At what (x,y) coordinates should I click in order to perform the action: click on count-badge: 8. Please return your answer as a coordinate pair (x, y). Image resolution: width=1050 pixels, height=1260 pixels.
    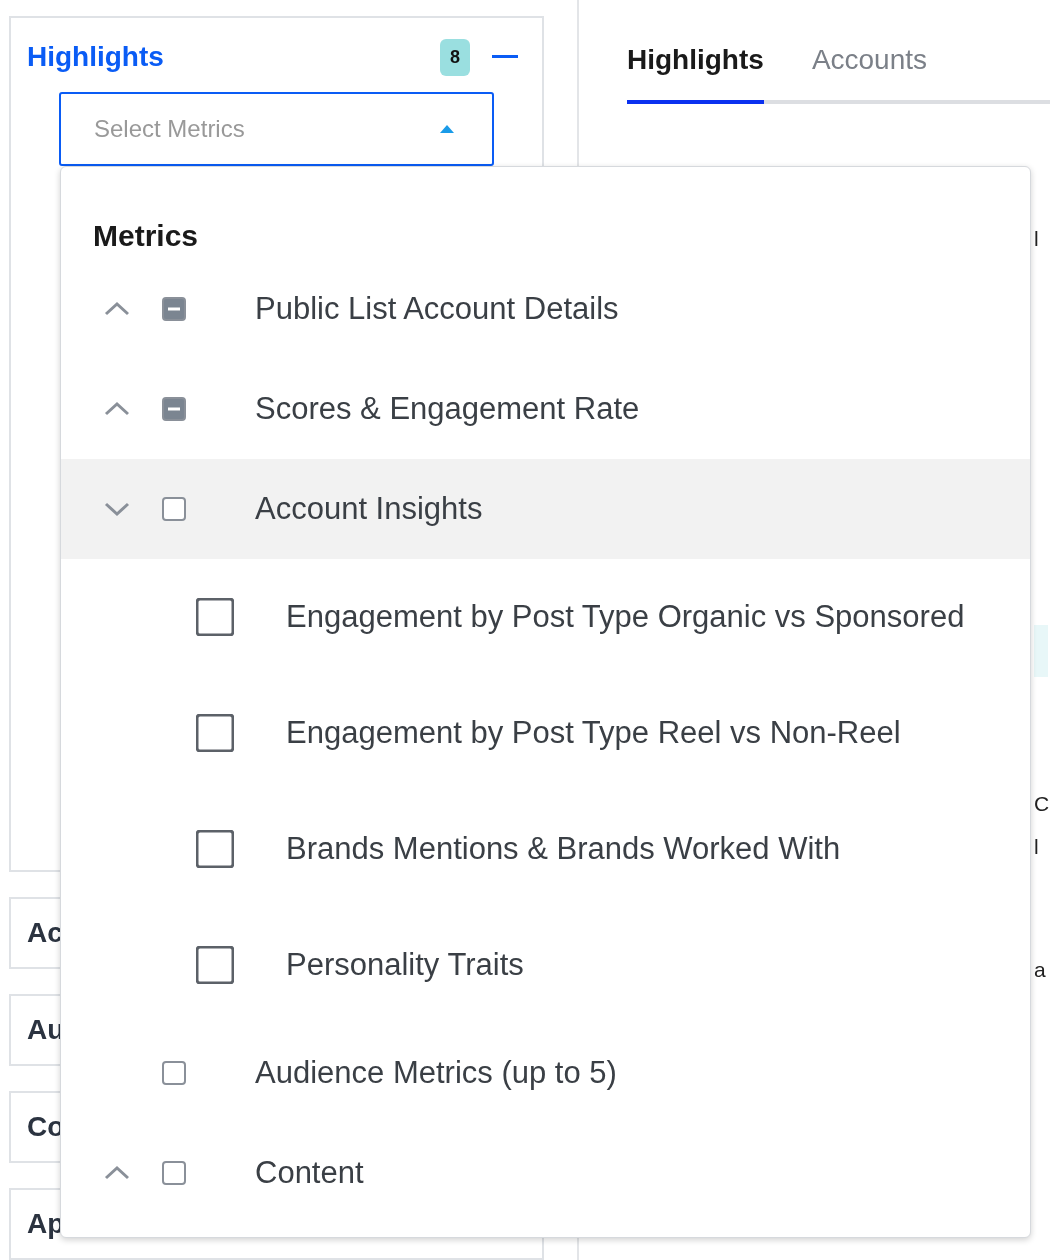
    Looking at the image, I should click on (455, 57).